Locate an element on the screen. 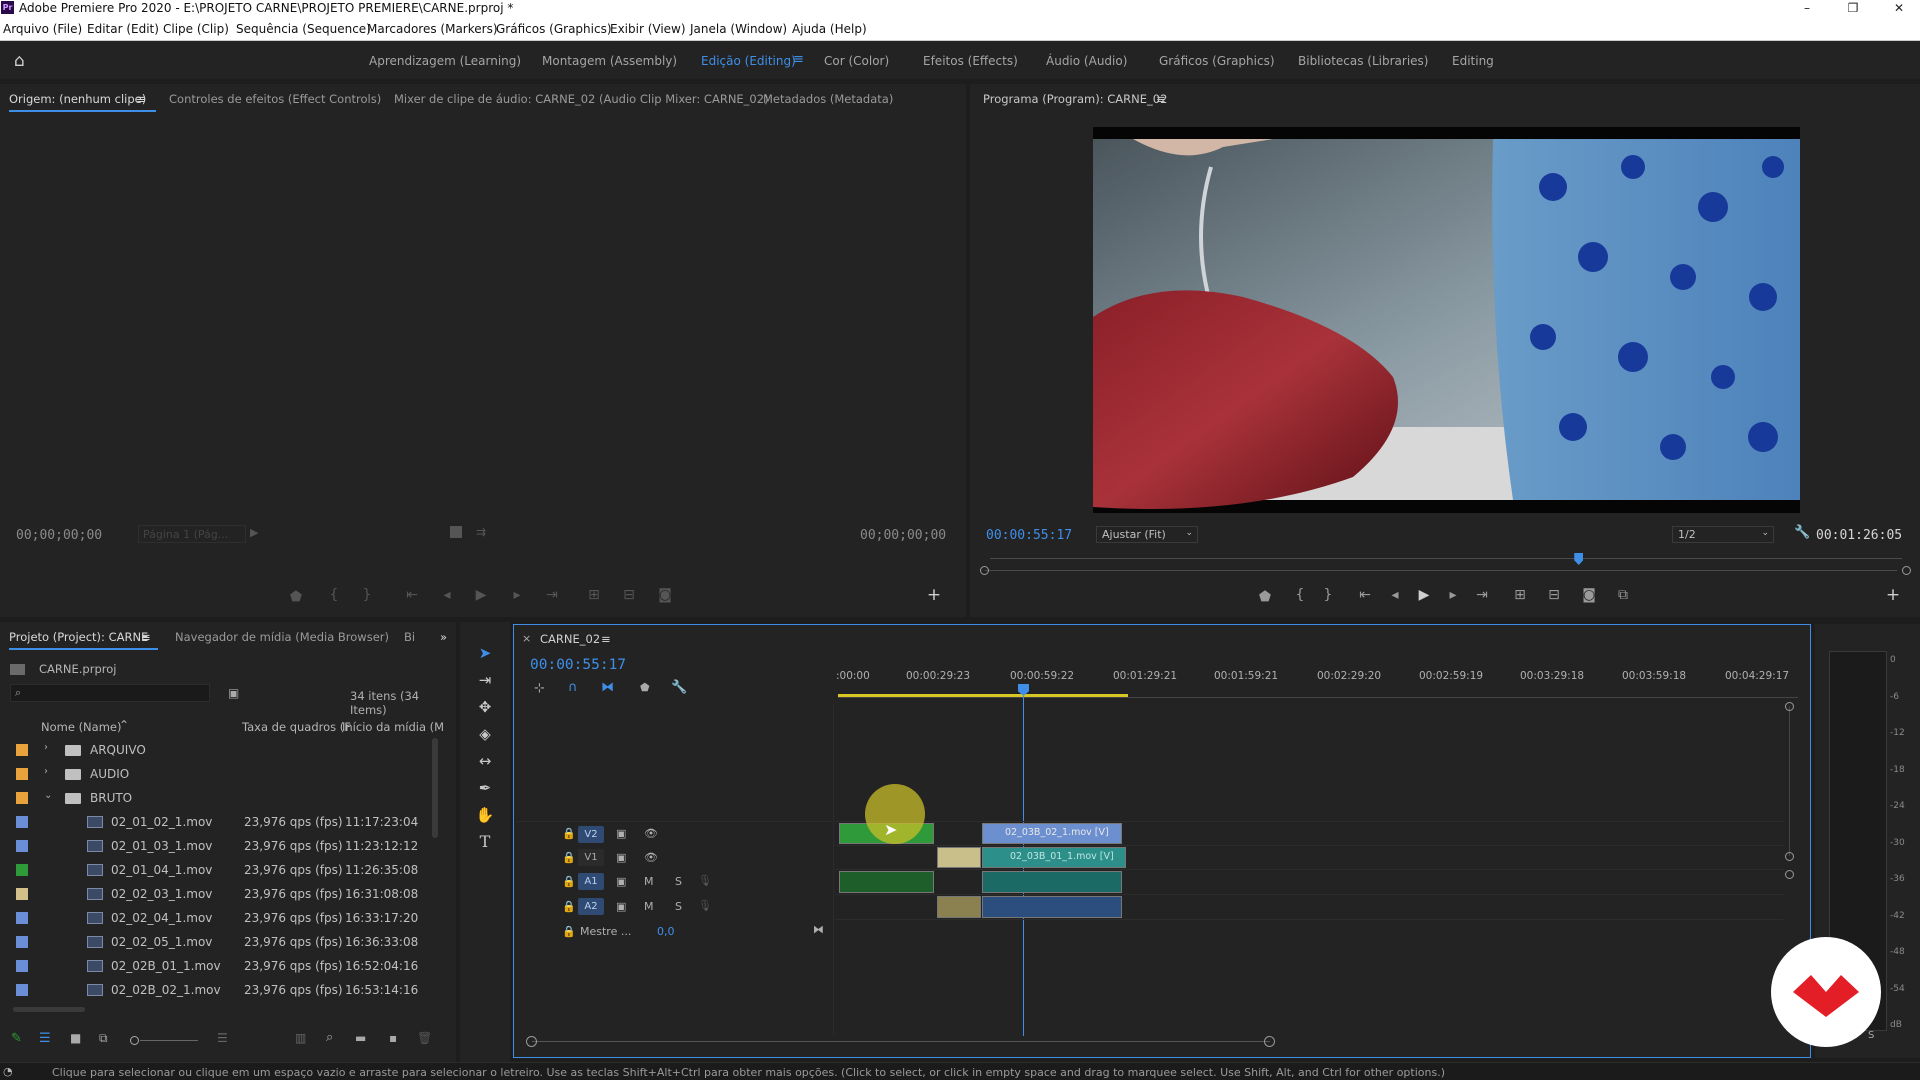 The width and height of the screenshot is (1920, 1080). a2-sync-lock-icon: ▣ is located at coordinates (621, 906).